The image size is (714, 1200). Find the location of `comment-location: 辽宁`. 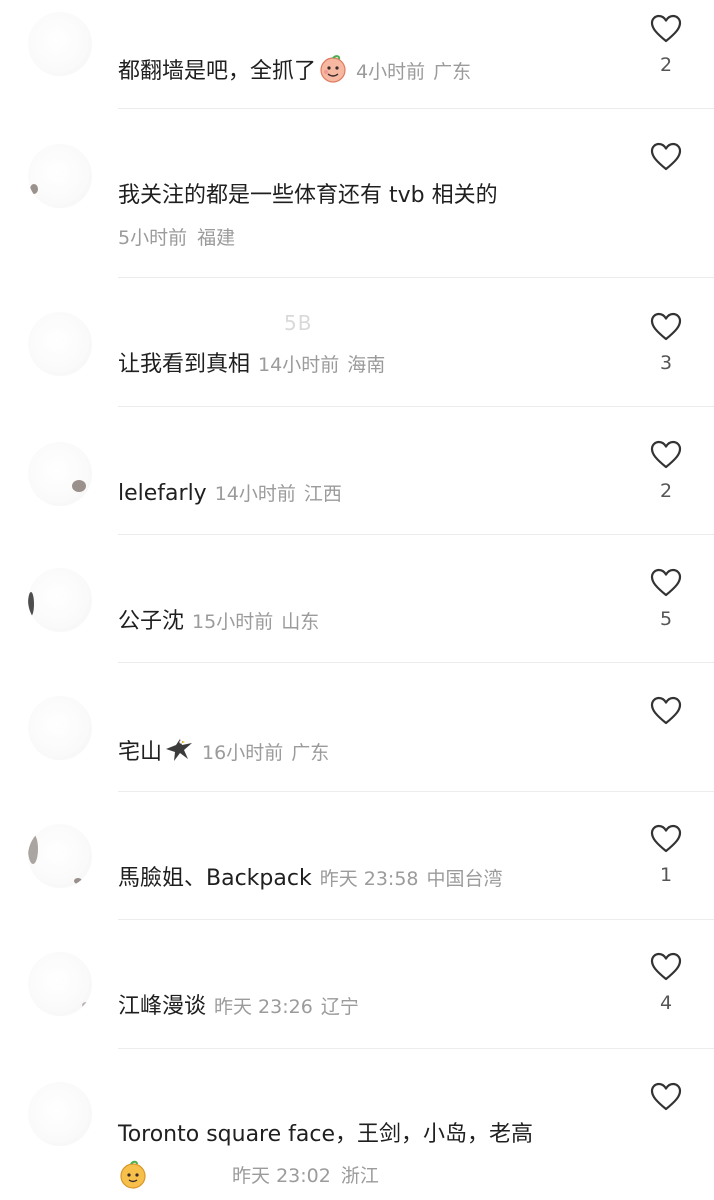

comment-location: 辽宁 is located at coordinates (339, 1007).